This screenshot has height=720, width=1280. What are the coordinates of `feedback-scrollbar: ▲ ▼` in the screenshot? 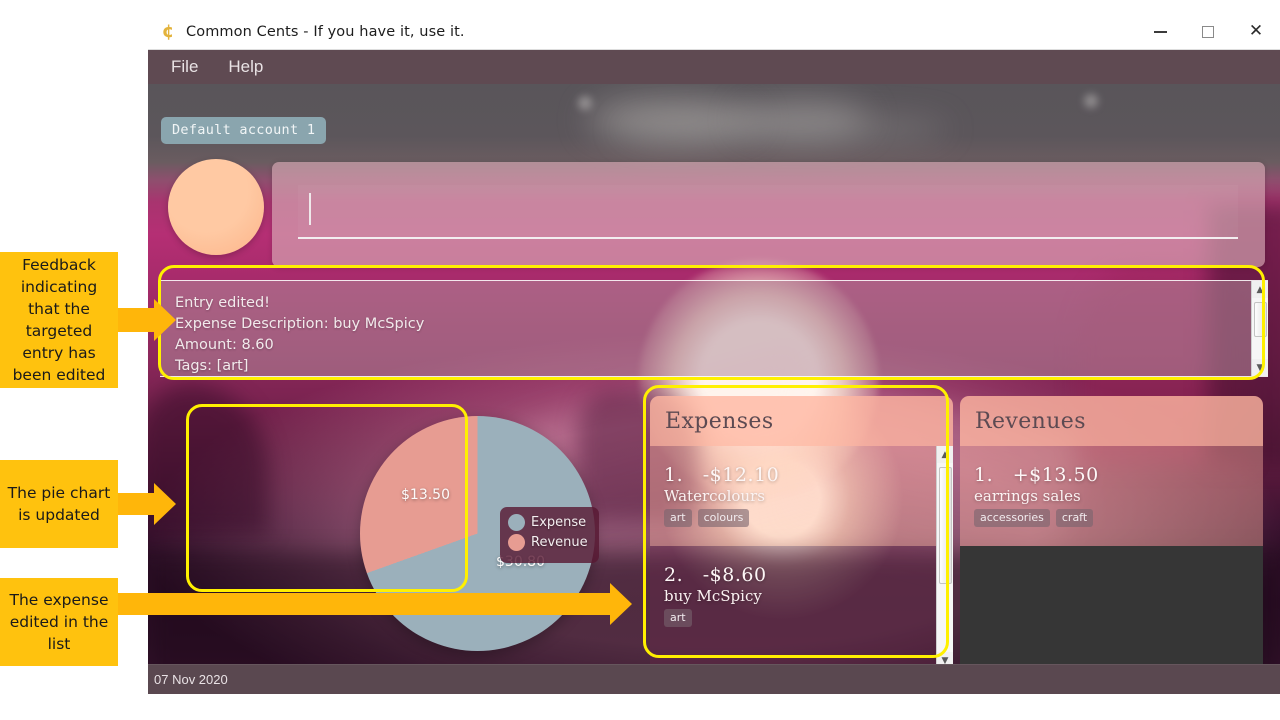 It's located at (1259, 328).